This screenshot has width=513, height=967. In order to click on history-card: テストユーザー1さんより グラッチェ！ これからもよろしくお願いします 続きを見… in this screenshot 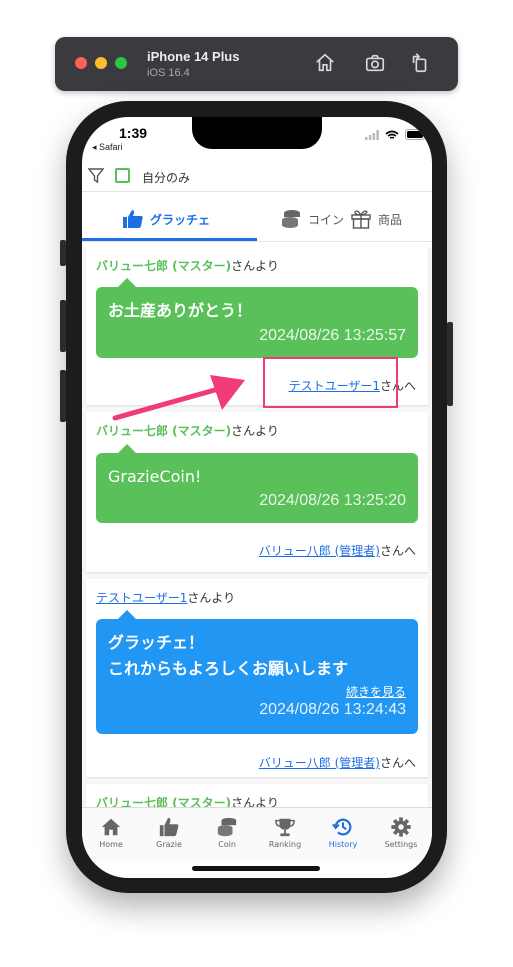, I will do `click(257, 678)`.